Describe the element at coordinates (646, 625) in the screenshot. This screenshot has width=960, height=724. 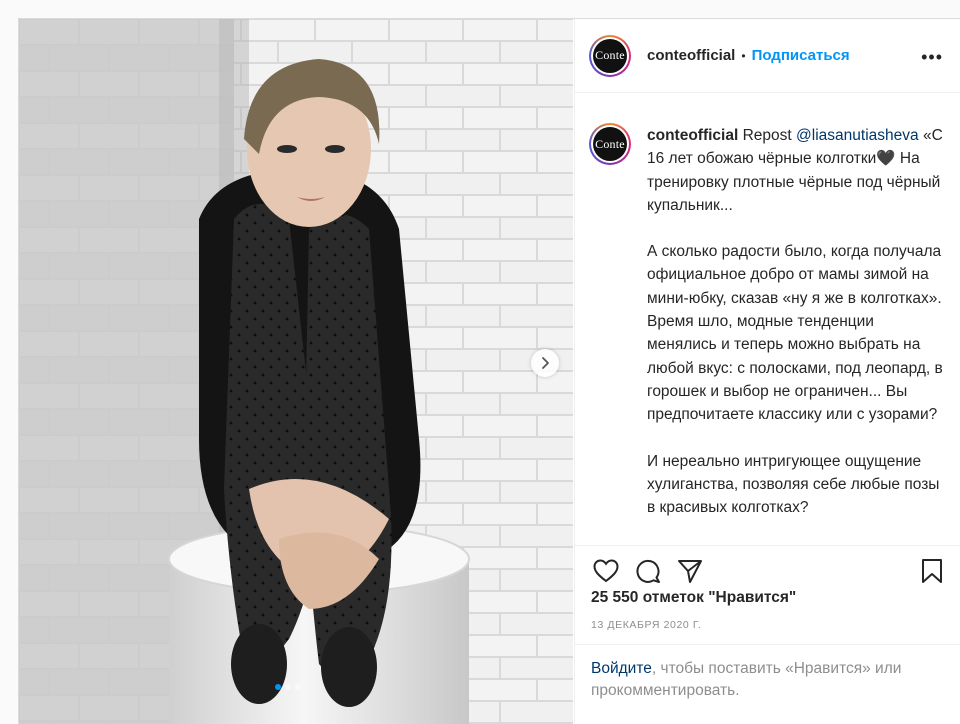
I see `post-date: 13 ДЕКАБРЯ 2020 Г.` at that location.